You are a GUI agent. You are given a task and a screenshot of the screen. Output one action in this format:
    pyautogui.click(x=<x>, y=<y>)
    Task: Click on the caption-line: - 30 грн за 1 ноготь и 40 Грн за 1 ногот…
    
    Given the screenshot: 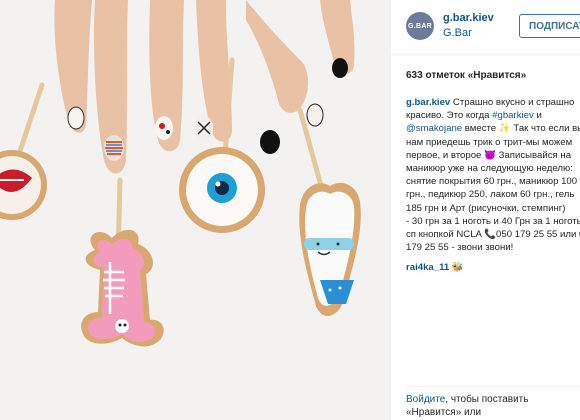 What is the action you would take?
    pyautogui.click(x=493, y=221)
    